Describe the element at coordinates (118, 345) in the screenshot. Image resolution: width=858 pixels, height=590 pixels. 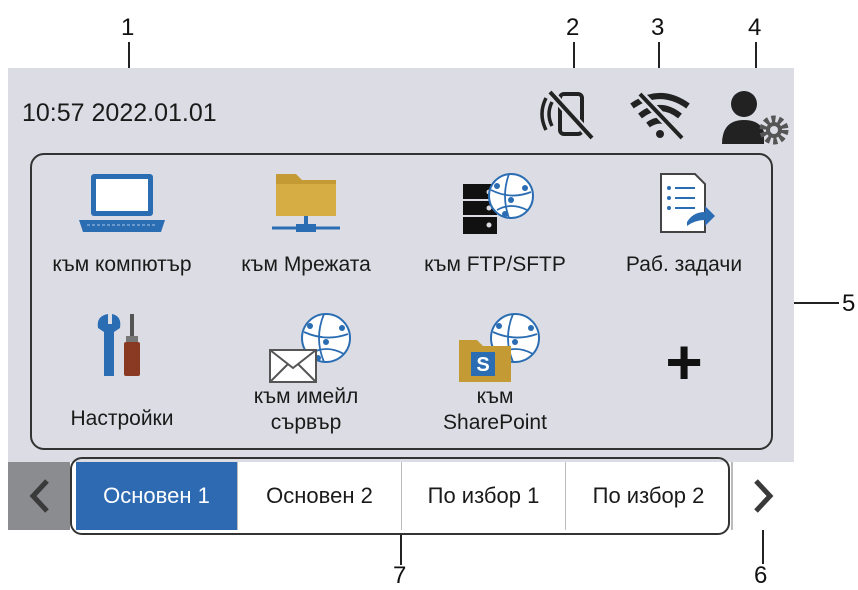
I see `tools-icon` at that location.